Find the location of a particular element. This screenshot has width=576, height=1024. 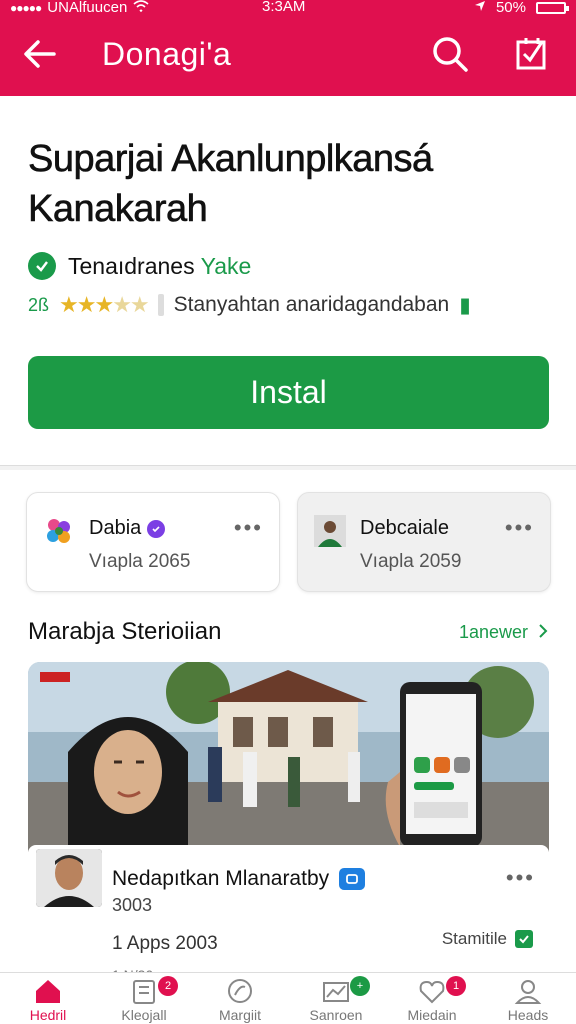

wifi-icon is located at coordinates (141, 7).